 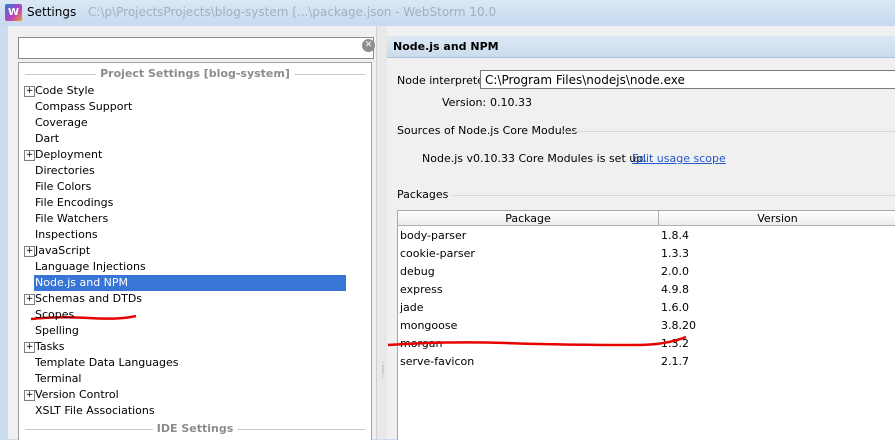 What do you see at coordinates (59, 379) in the screenshot?
I see `sidebar-item: Terminal` at bounding box center [59, 379].